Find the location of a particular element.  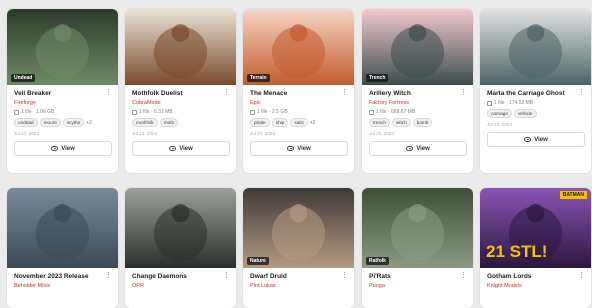

upload-date: Jul 10, 2024 is located at coordinates (500, 124).